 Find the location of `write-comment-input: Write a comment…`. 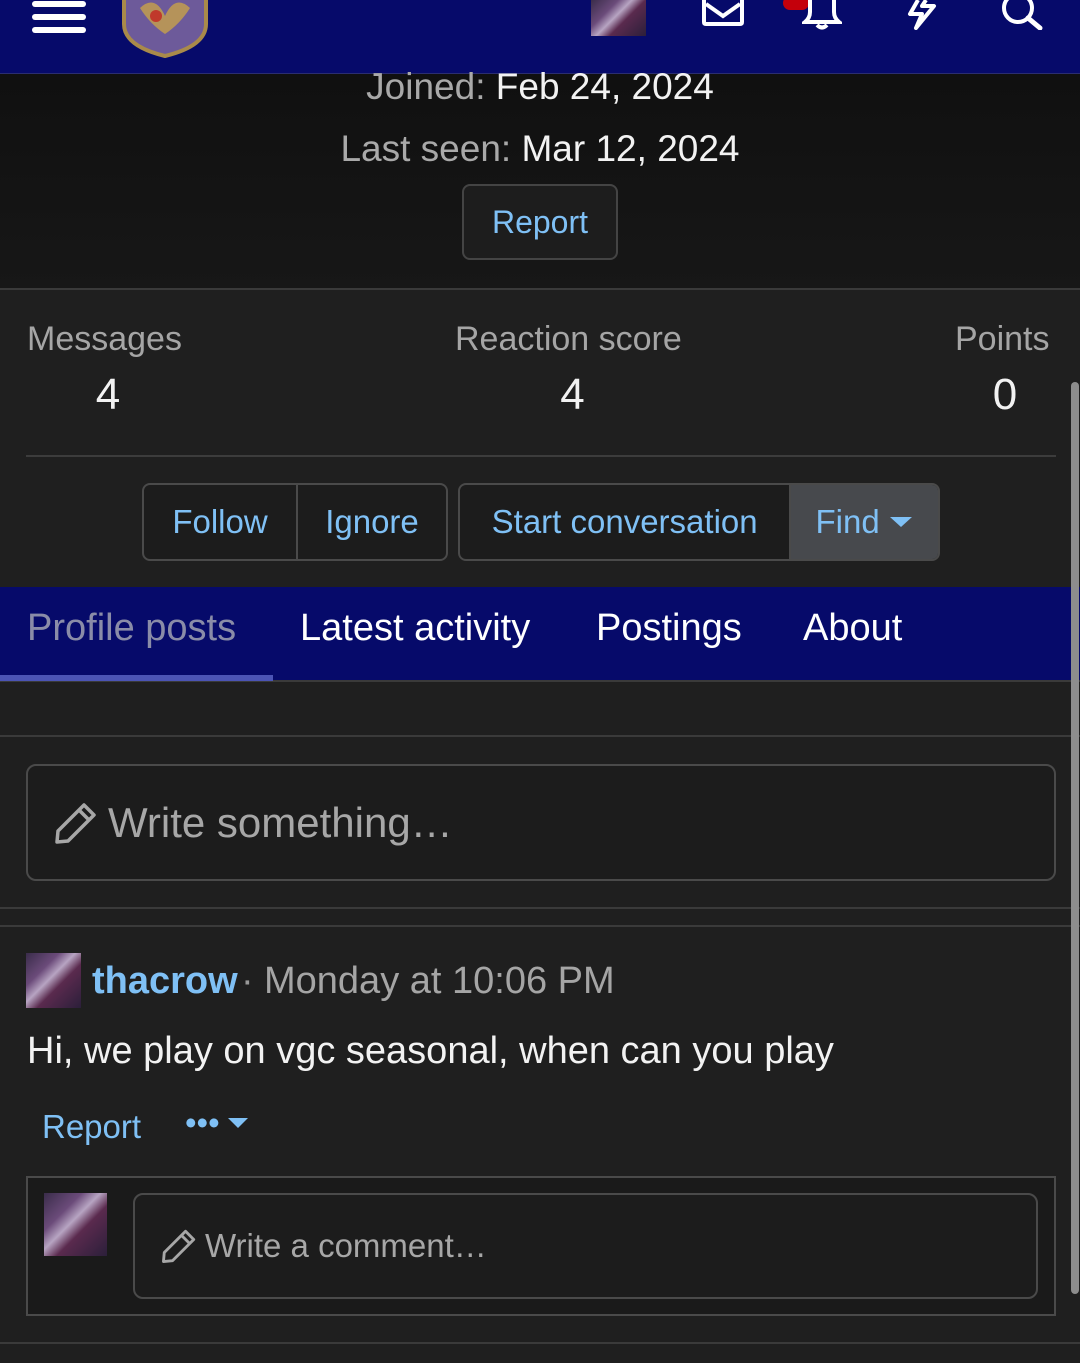

write-comment-input: Write a comment… is located at coordinates (585, 1246).